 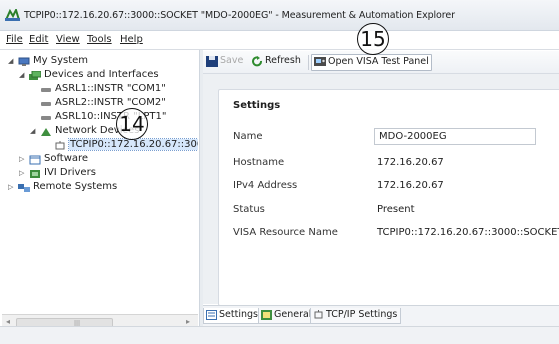 I want to click on hostname-value: 172.16.20.67, so click(x=410, y=162).